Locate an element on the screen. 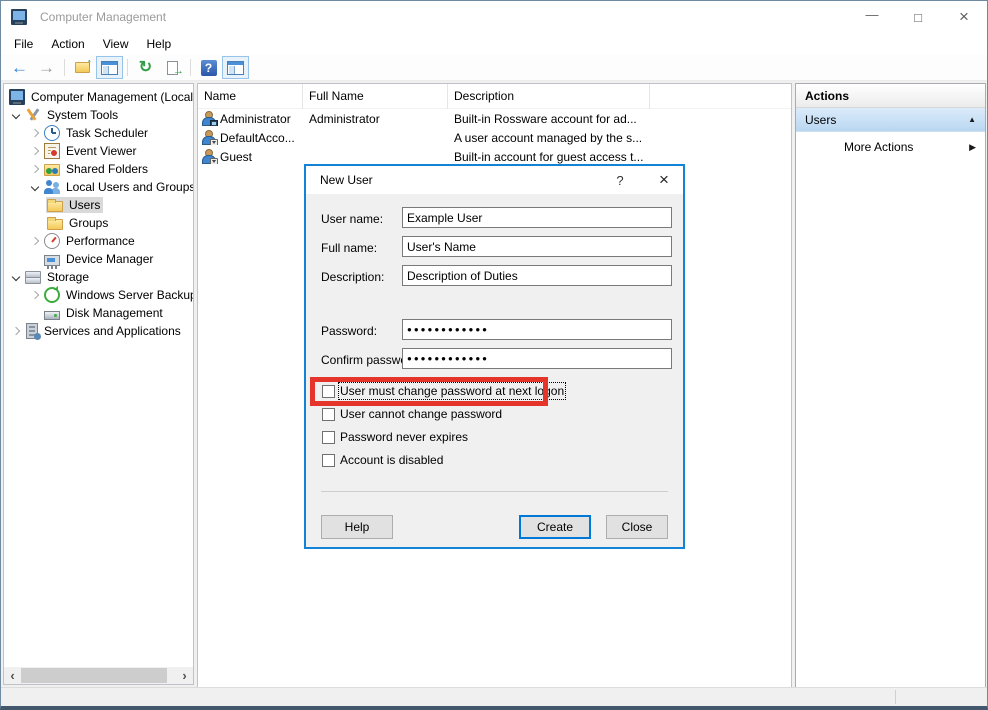 The width and height of the screenshot is (988, 710). action-pane-icon: ▸ is located at coordinates (235, 67).